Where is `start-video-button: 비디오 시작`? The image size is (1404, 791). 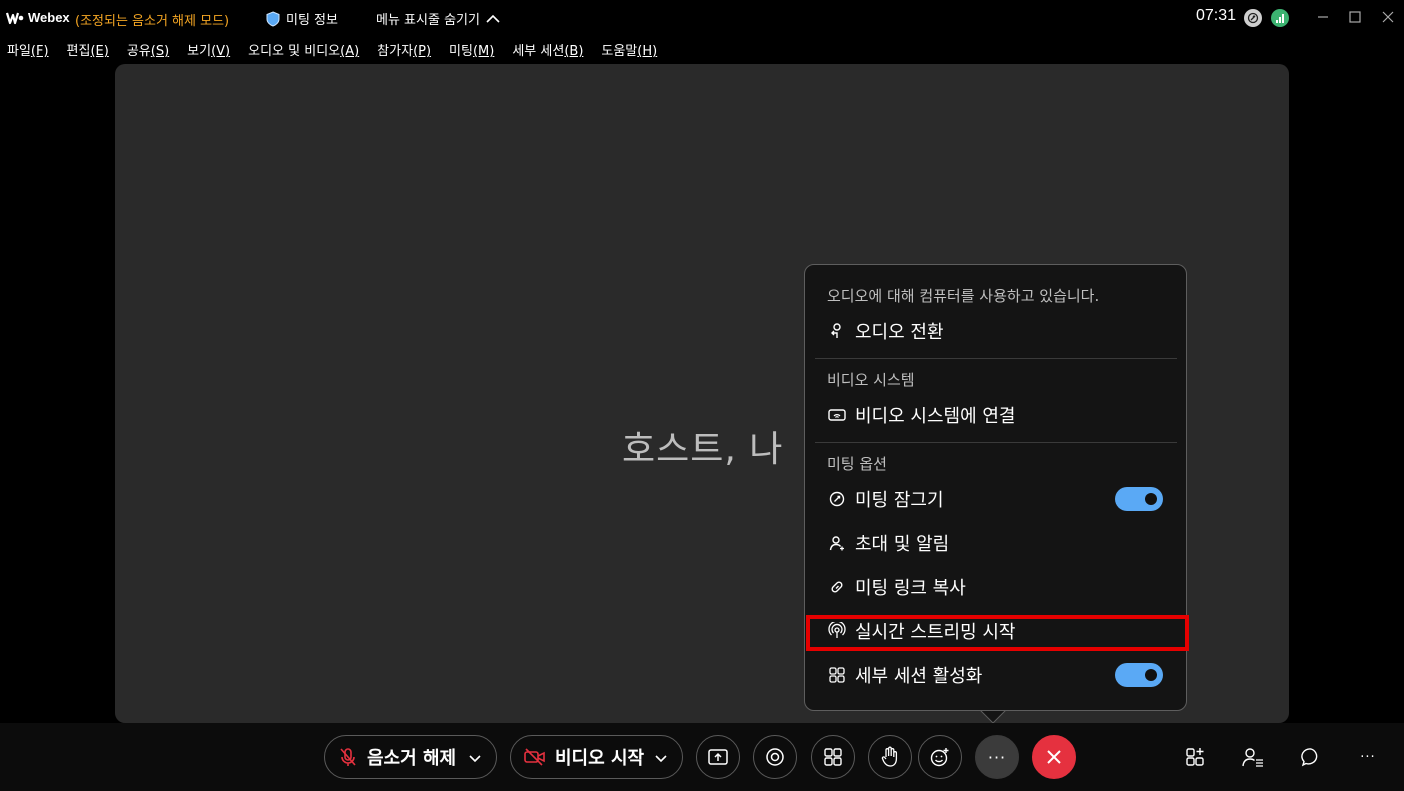
start-video-button: 비디오 시작 is located at coordinates (596, 757).